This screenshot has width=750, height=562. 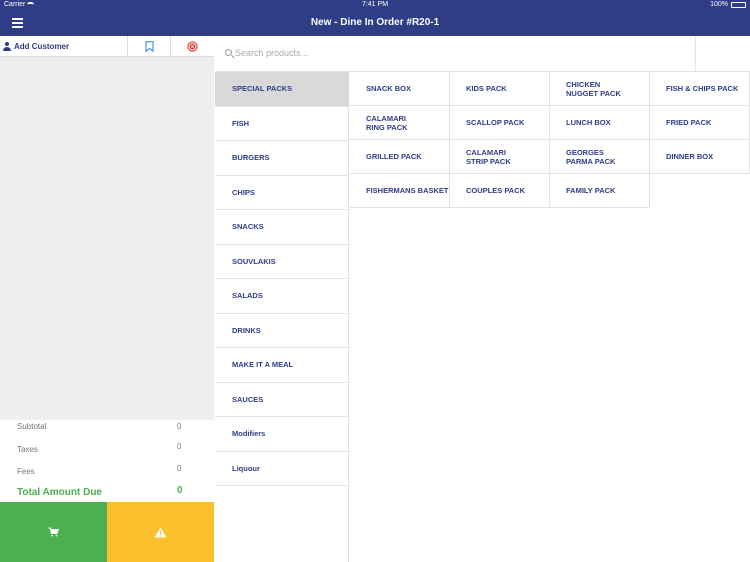 I want to click on category-drinks: DRINKS, so click(x=282, y=331).